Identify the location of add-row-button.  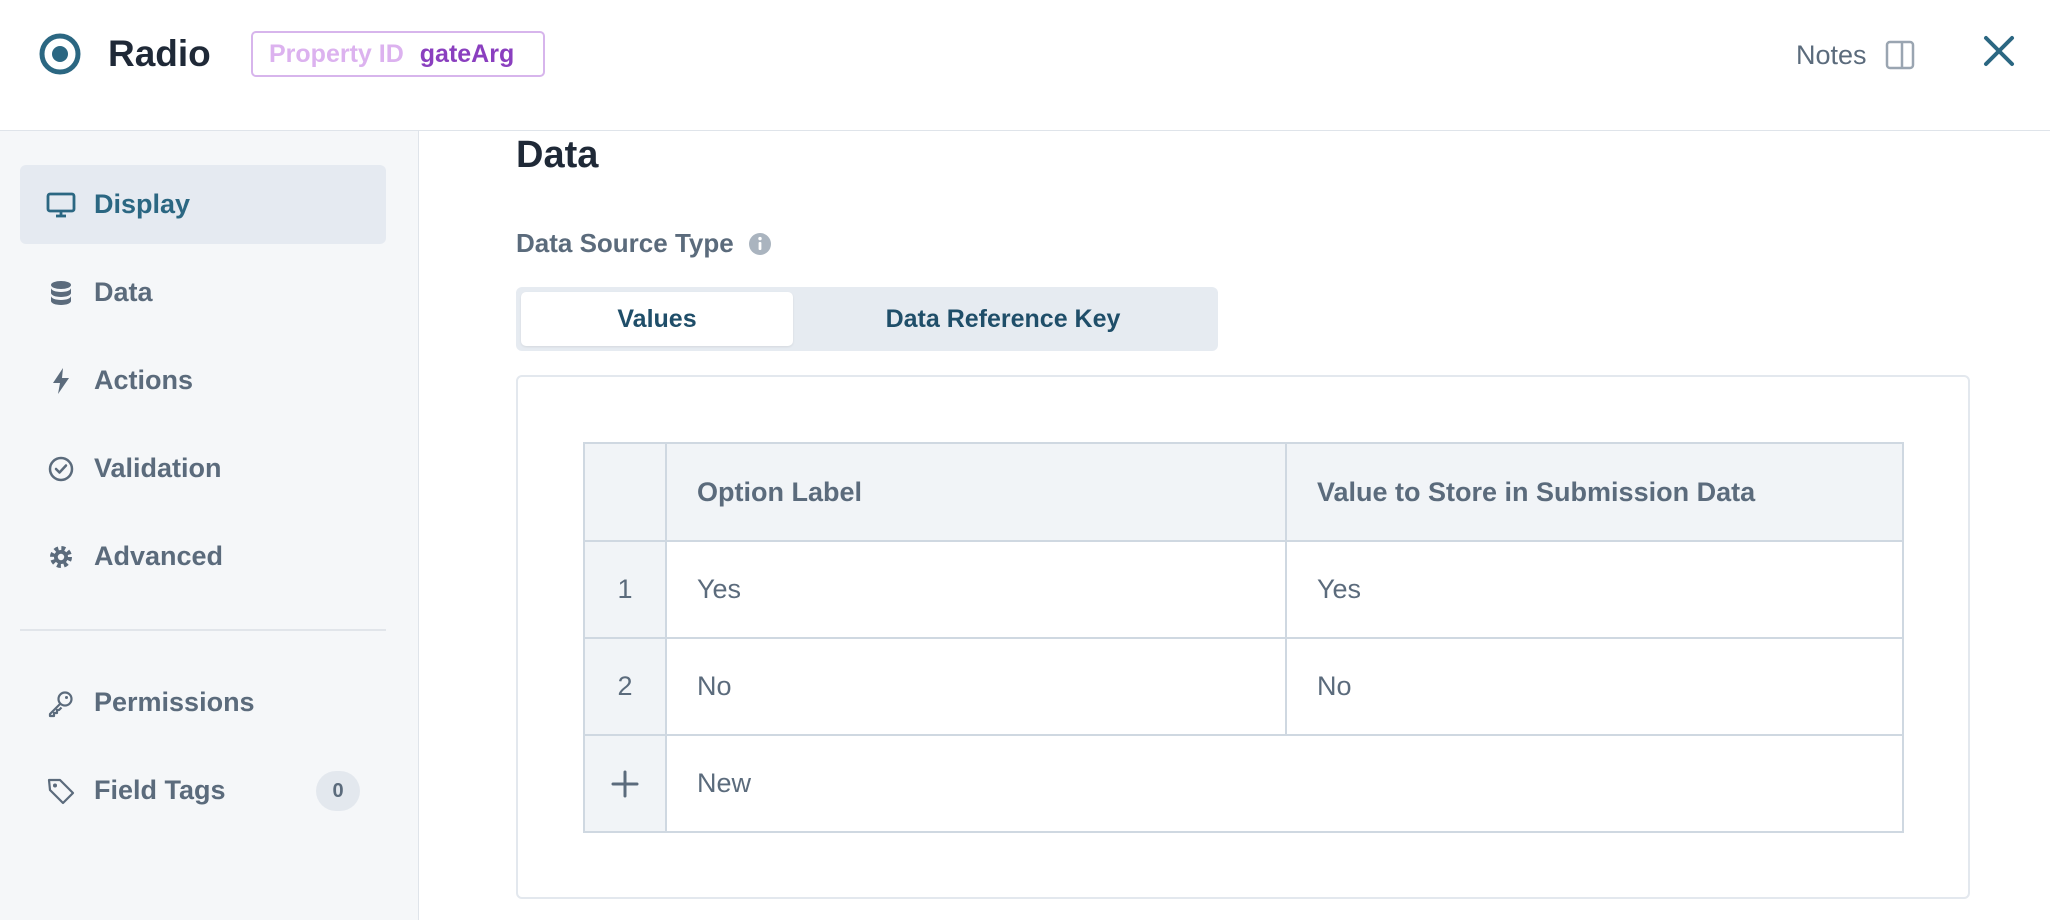
(625, 783).